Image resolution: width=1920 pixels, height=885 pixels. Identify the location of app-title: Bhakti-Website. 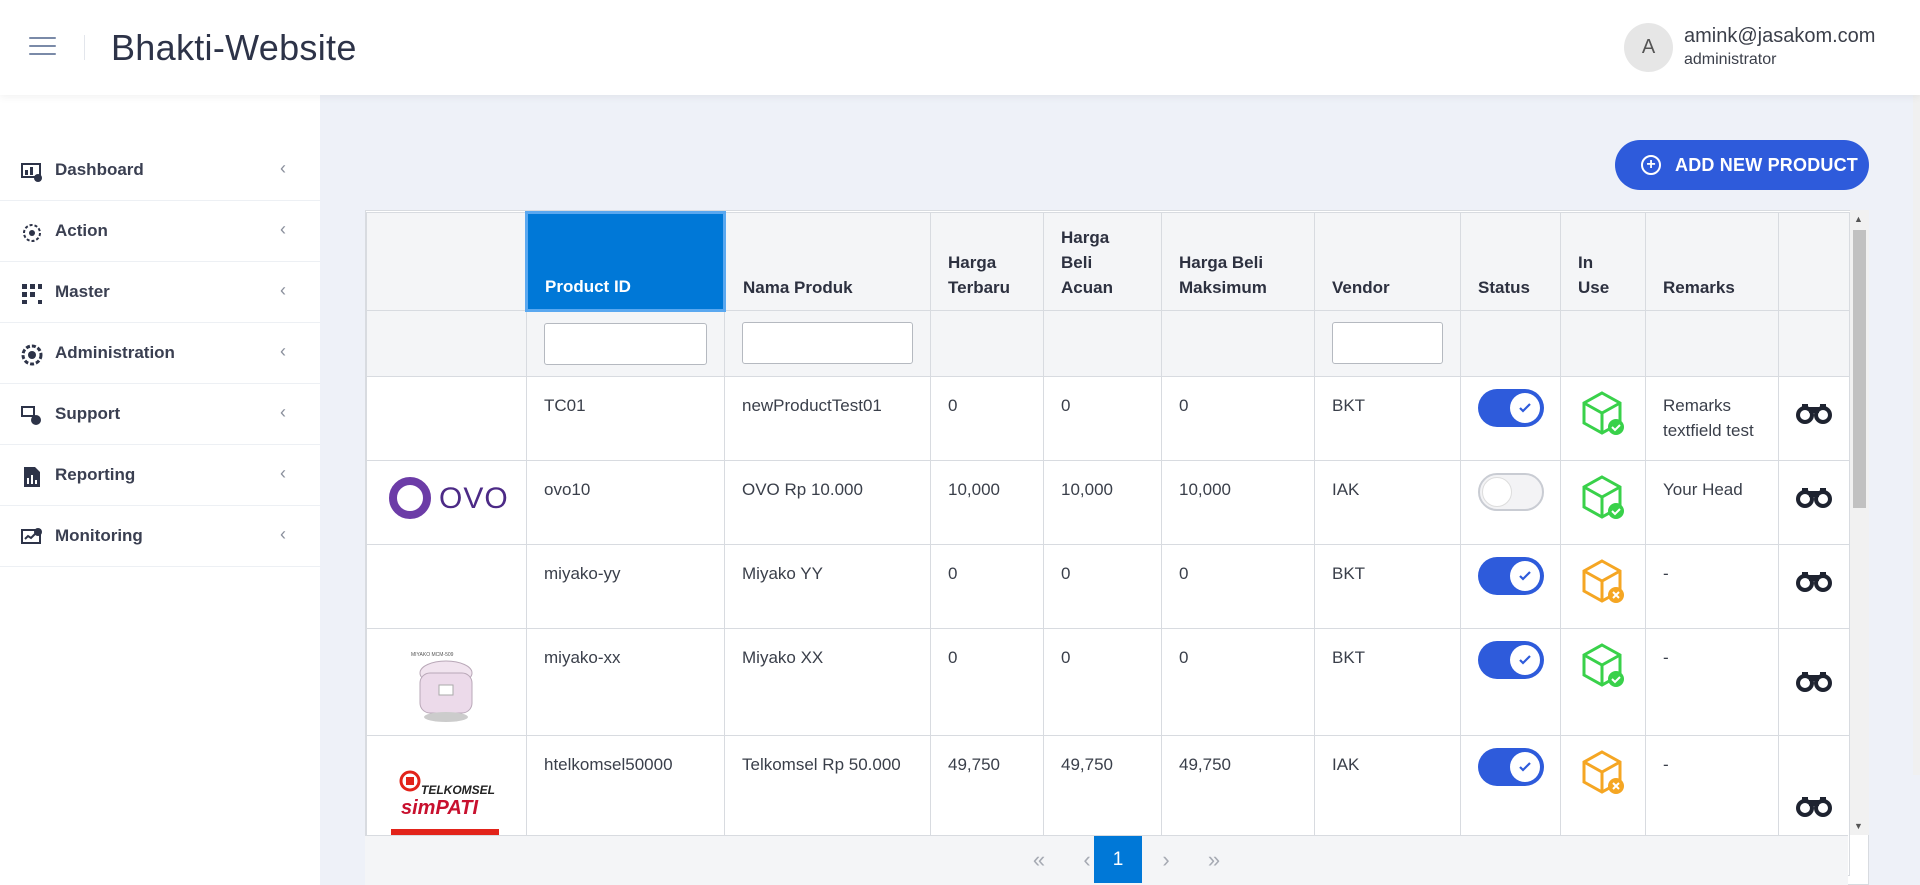
(234, 47).